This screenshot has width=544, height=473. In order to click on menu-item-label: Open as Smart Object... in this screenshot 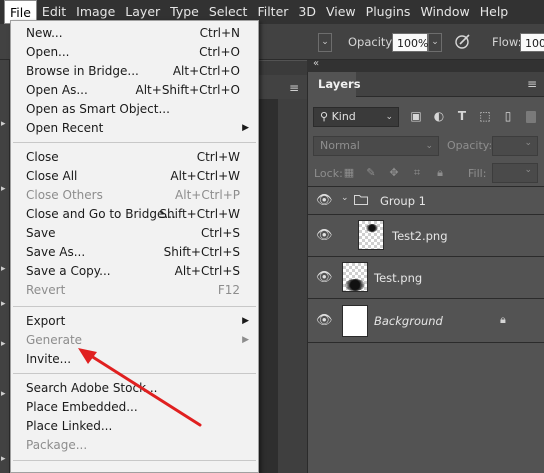, I will do `click(98, 109)`.